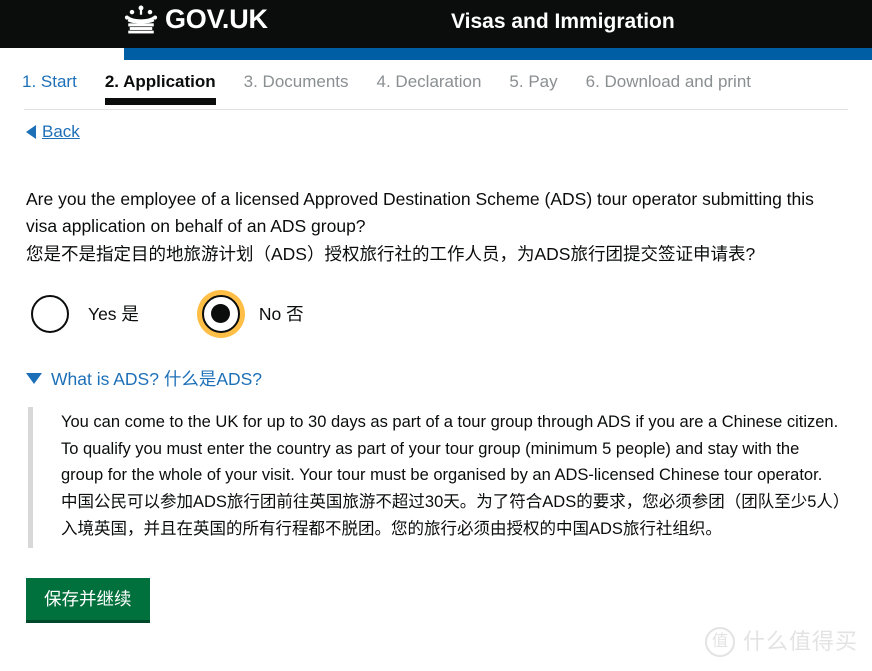 This screenshot has height=671, width=872. Describe the element at coordinates (141, 19) in the screenshot. I see `crown-icon` at that location.